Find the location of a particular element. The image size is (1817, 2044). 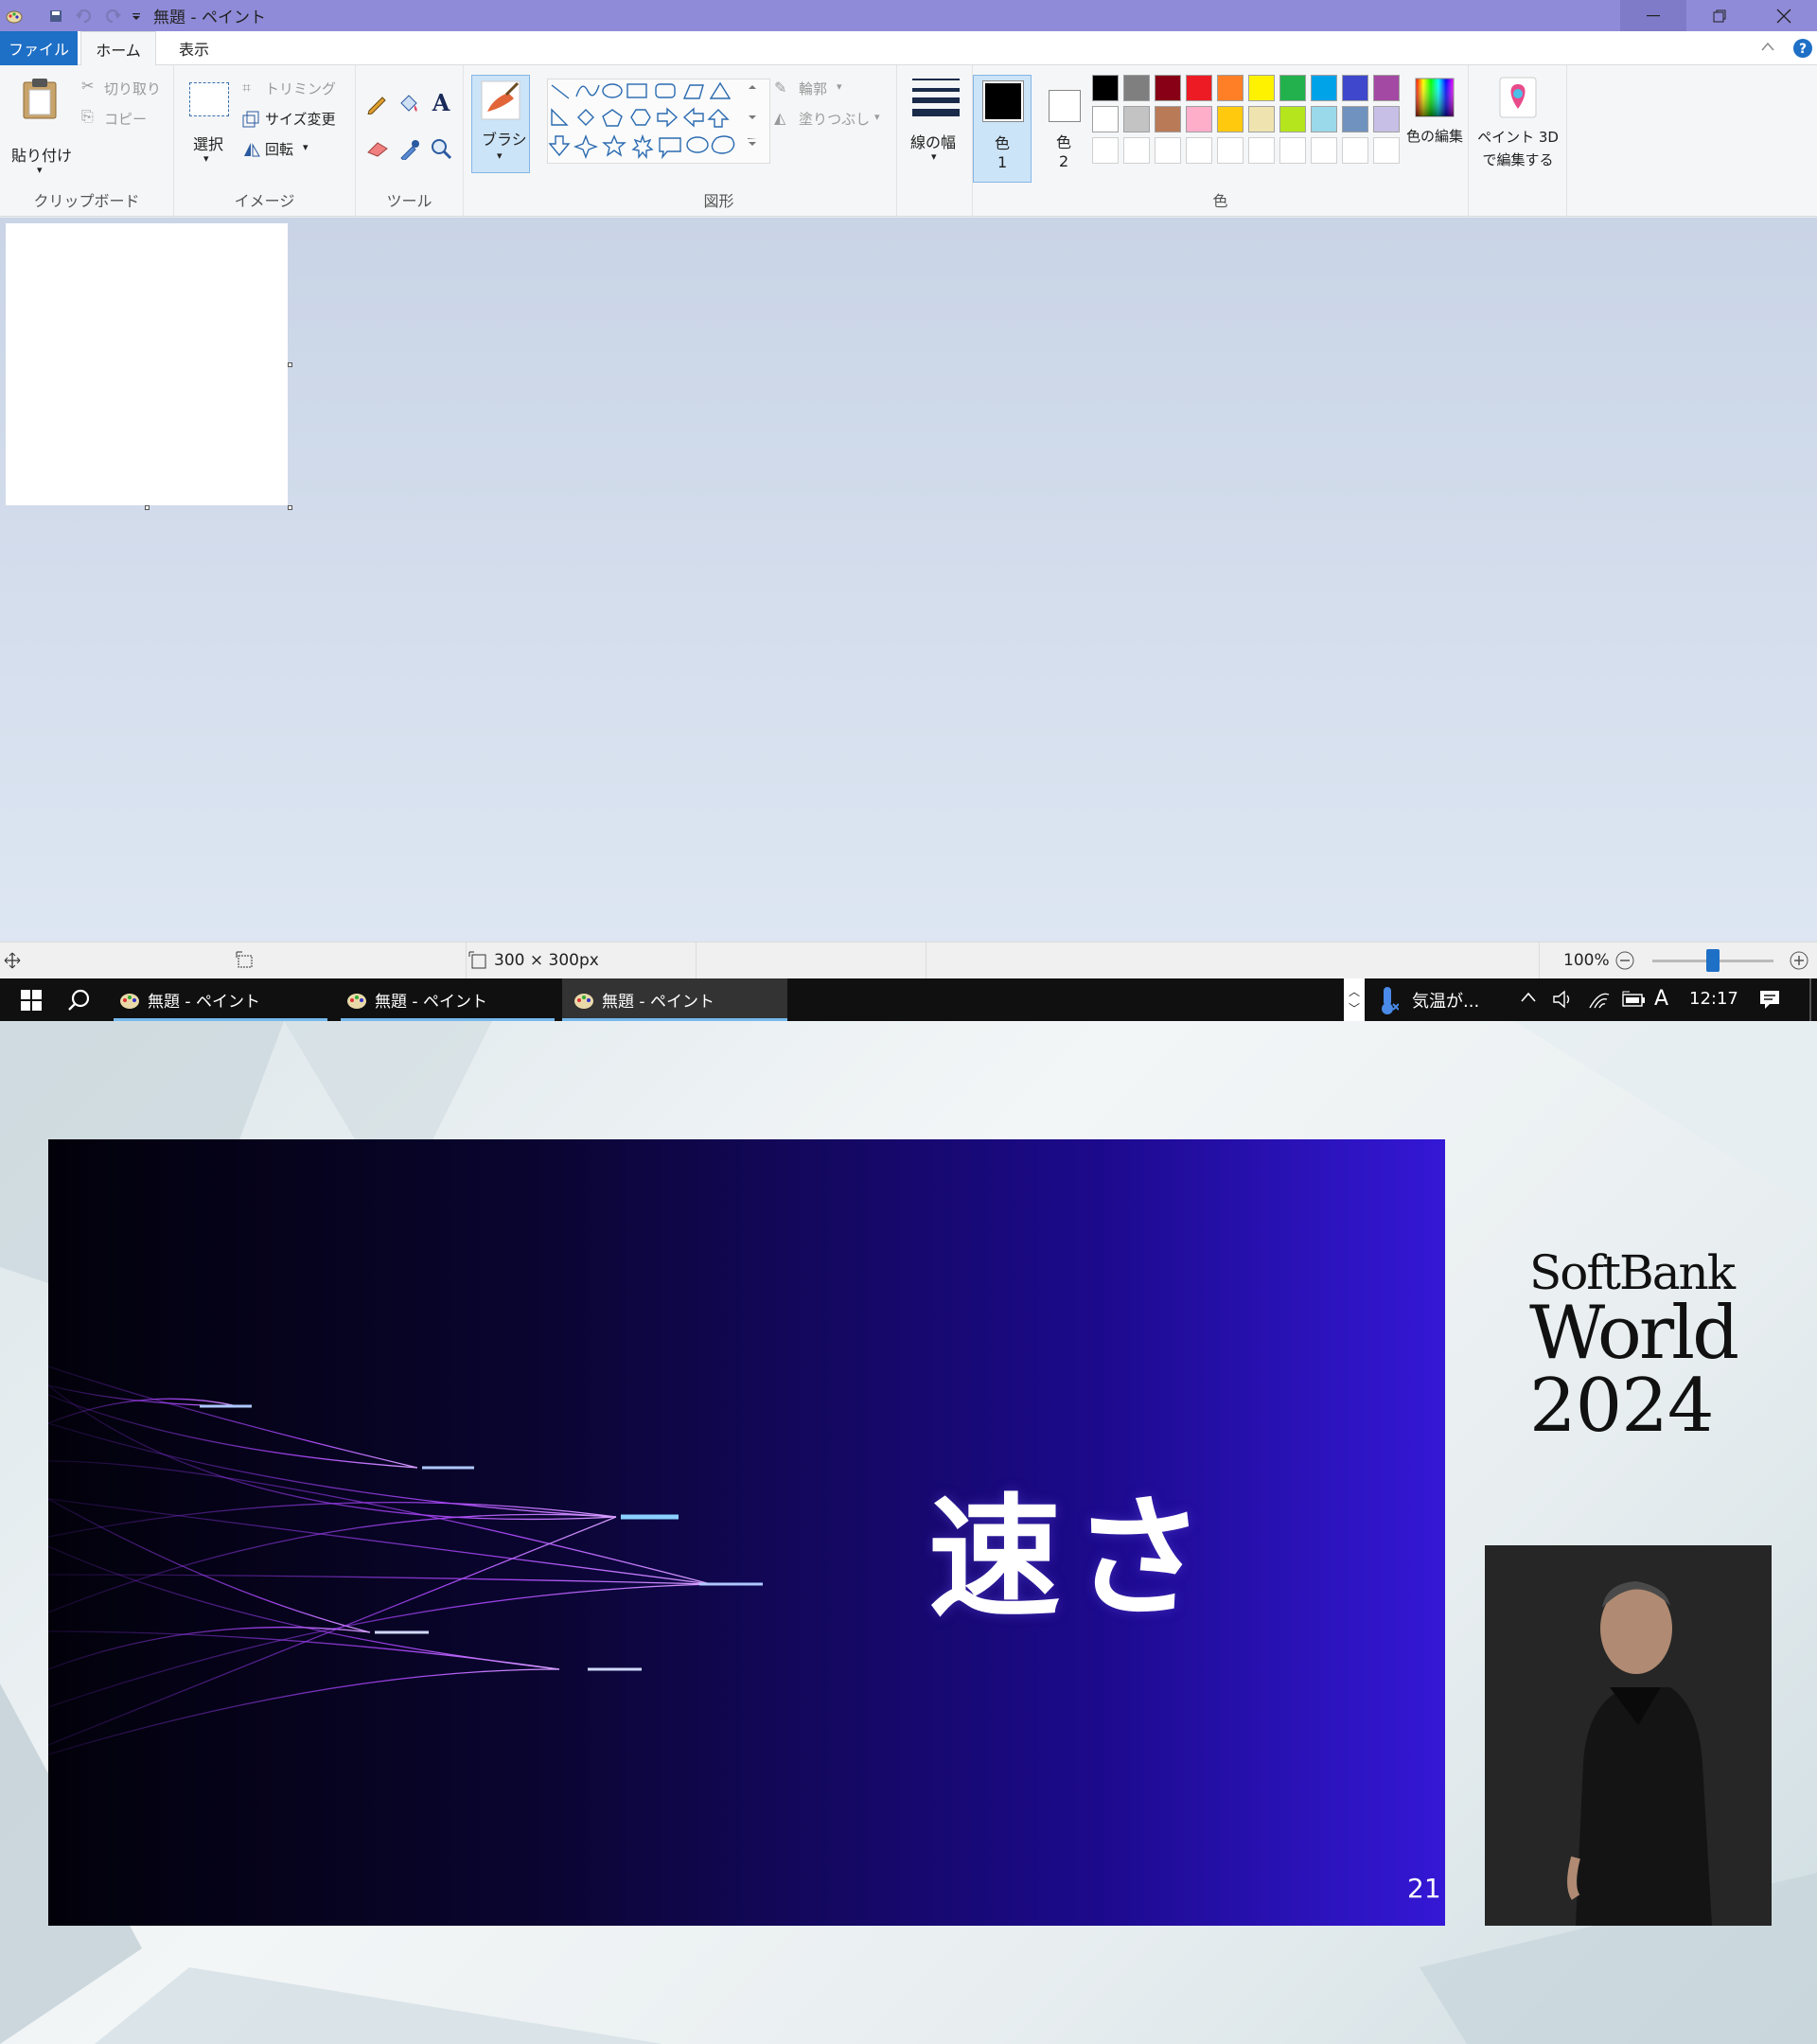

resize-handle-corner is located at coordinates (290, 507).